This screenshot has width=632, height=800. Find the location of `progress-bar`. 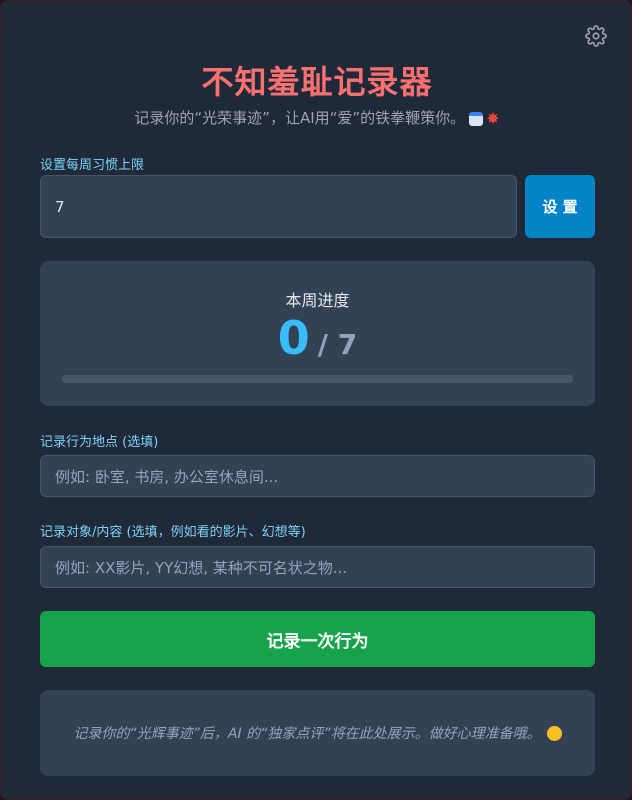

progress-bar is located at coordinates (317, 379).